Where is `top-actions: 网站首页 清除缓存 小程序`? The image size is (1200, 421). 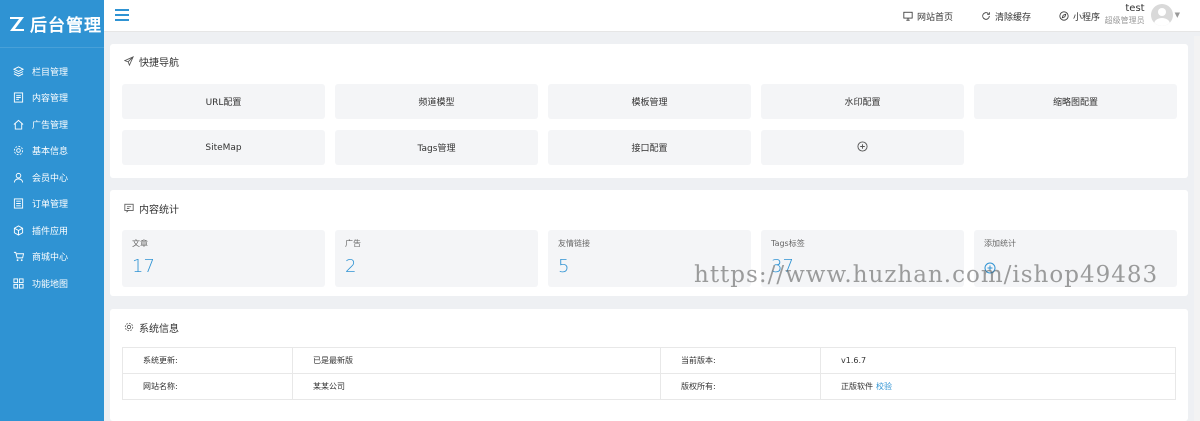
top-actions: 网站首页 清除缓存 小程序 is located at coordinates (987, 16).